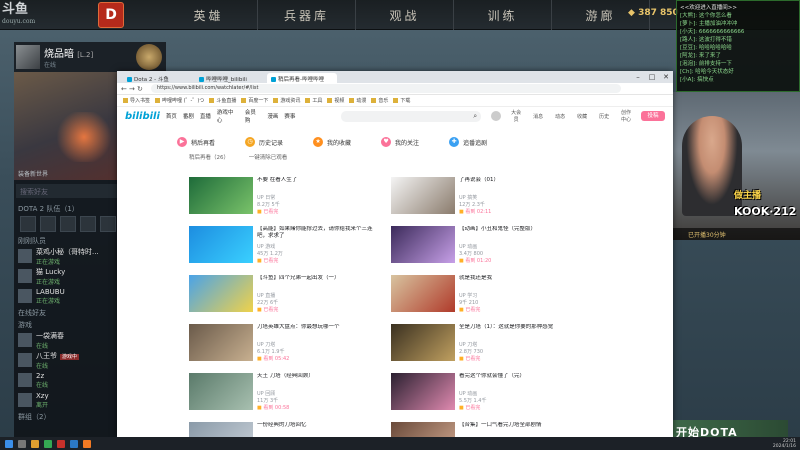  Describe the element at coordinates (179, 100) in the screenshot. I see `bookmark: 哔哩哔哩 (゜-゜)つ` at that location.